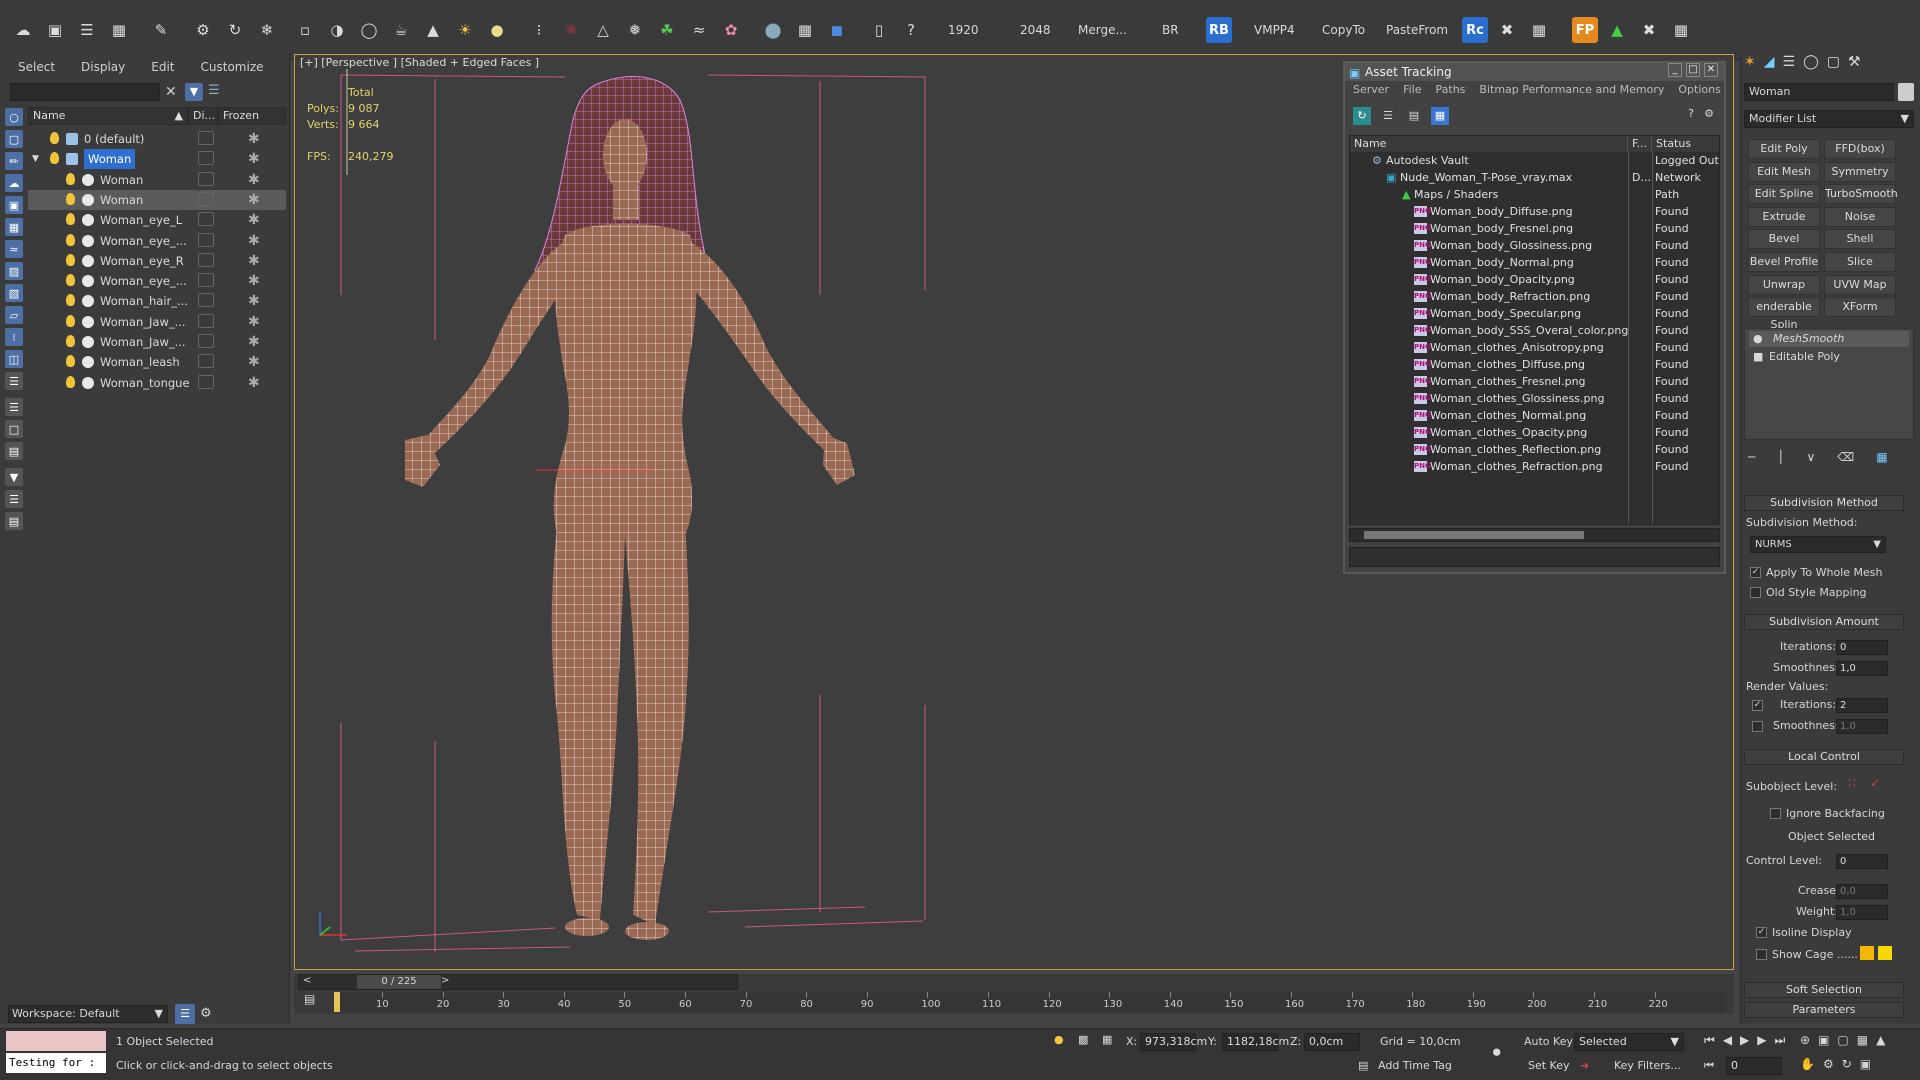 Image resolution: width=1920 pixels, height=1080 pixels. Describe the element at coordinates (1751, 457) in the screenshot. I see `pin-stack-icon: ─` at that location.